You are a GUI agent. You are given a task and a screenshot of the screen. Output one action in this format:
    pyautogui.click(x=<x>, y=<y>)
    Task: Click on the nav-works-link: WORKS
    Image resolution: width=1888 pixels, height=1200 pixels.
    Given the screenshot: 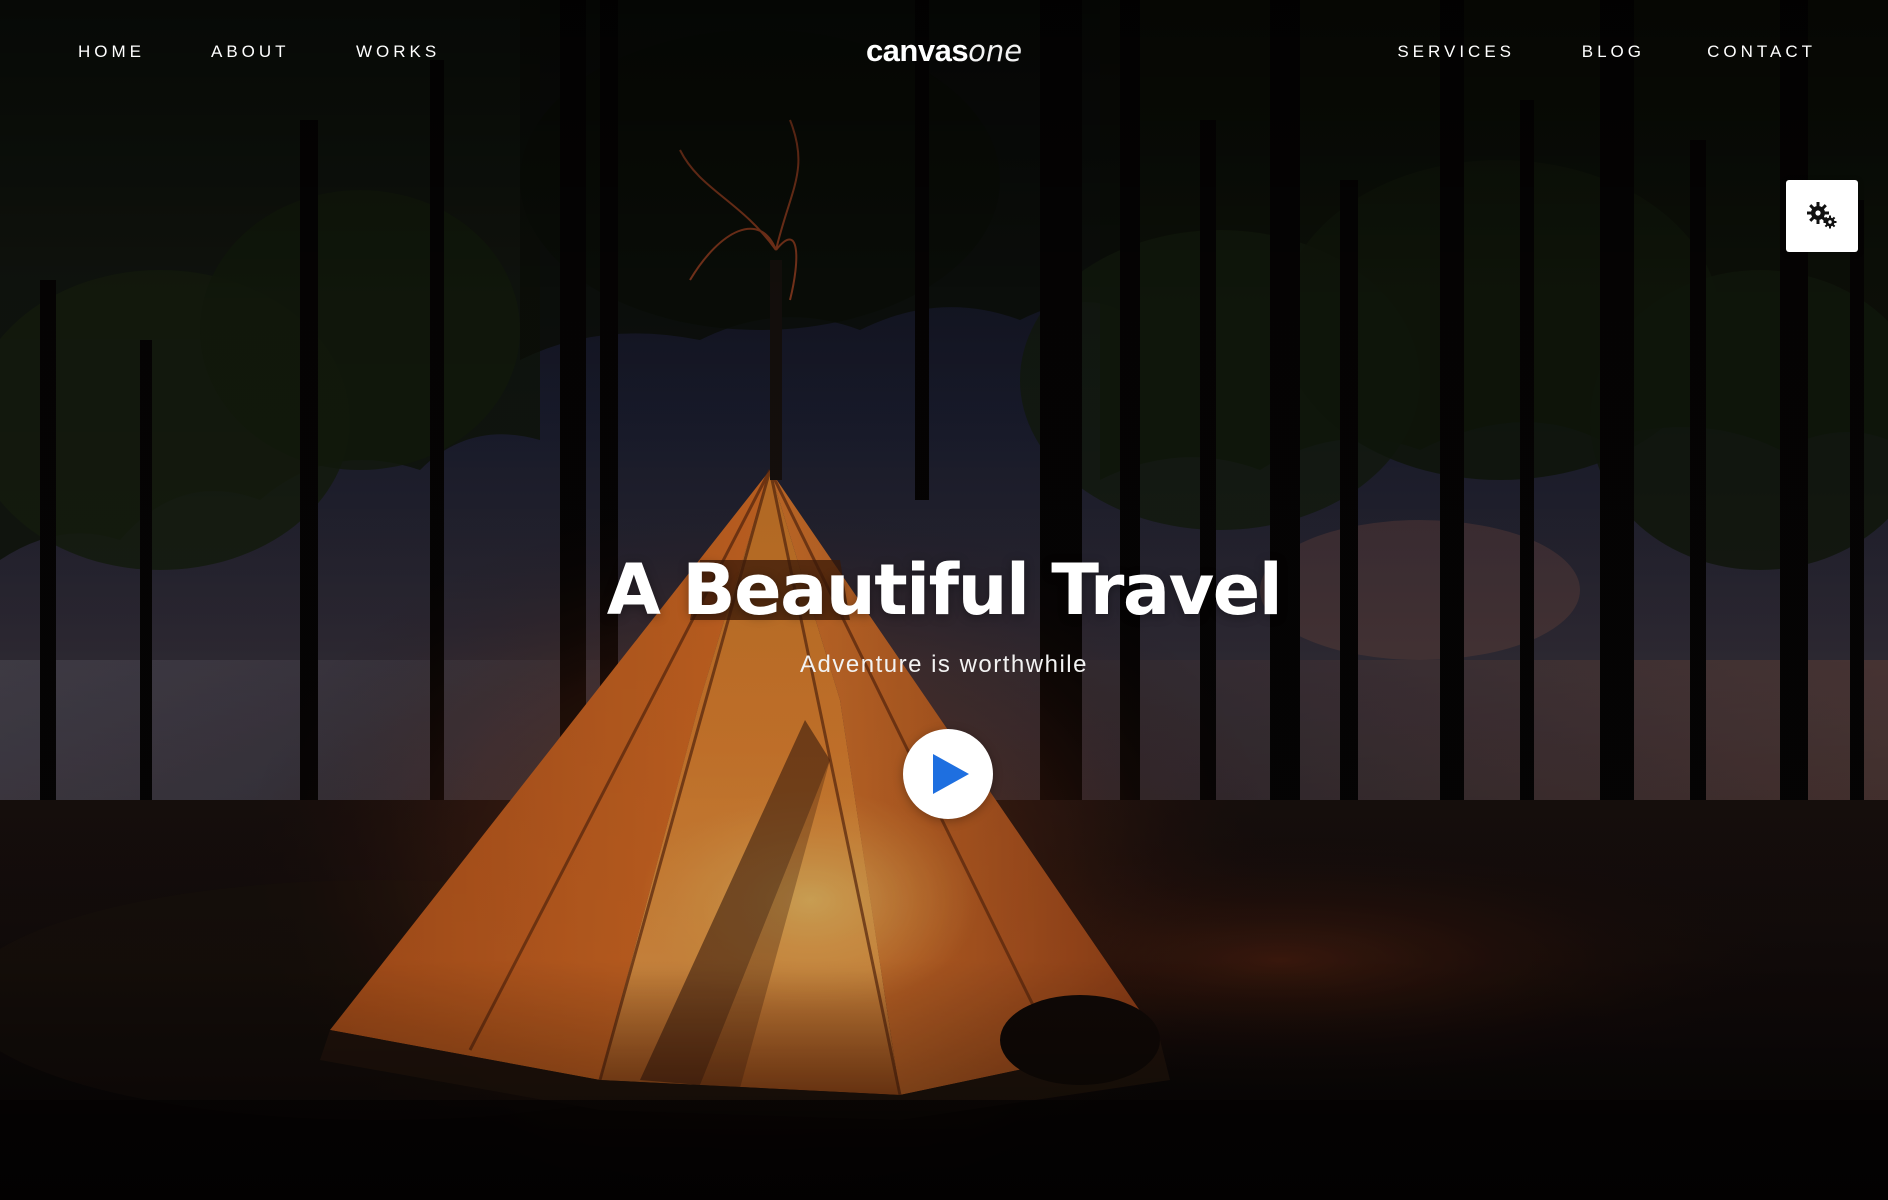 What is the action you would take?
    pyautogui.click(x=398, y=52)
    